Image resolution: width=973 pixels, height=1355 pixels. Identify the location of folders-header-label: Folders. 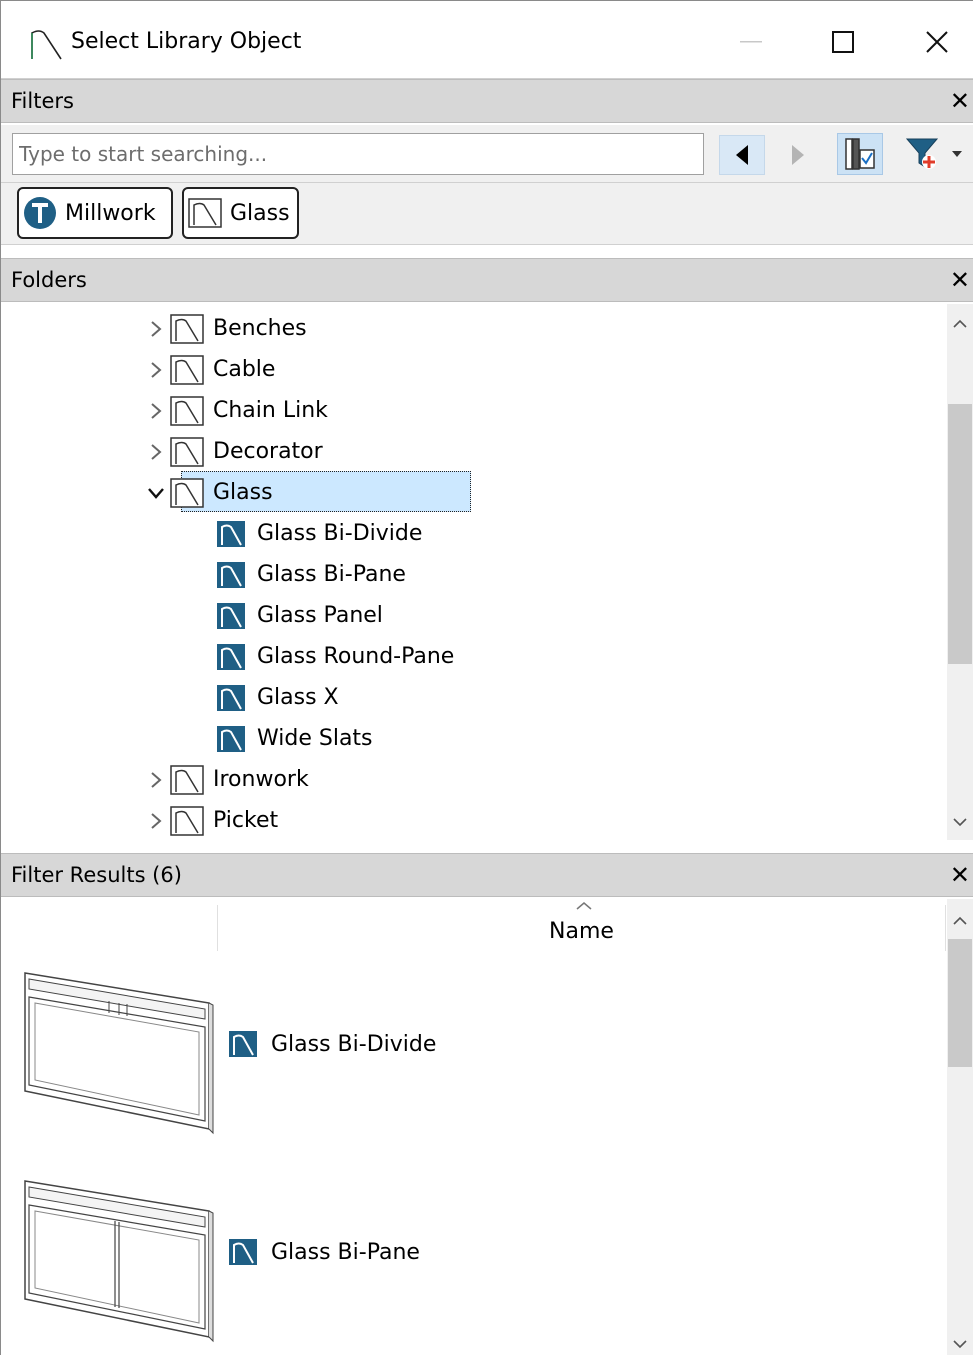
(49, 280).